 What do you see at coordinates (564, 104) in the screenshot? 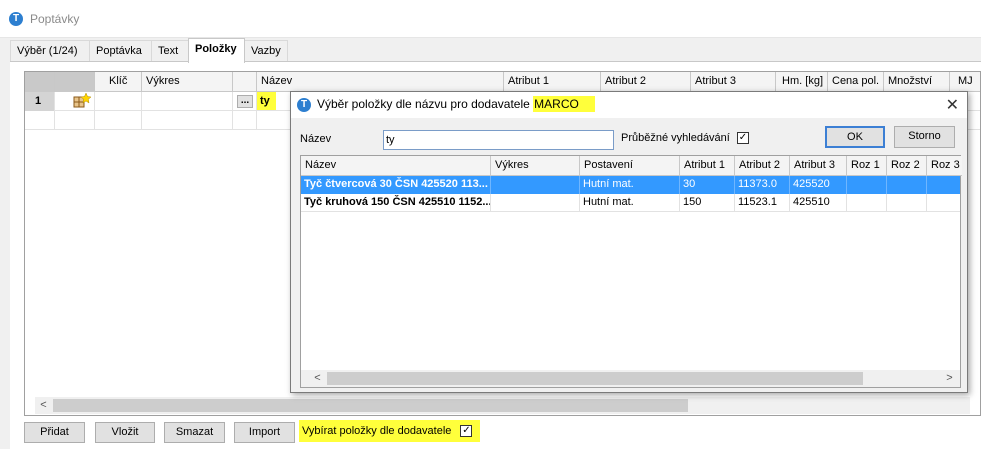
I see `dialog-supplier-name: MARCO` at bounding box center [564, 104].